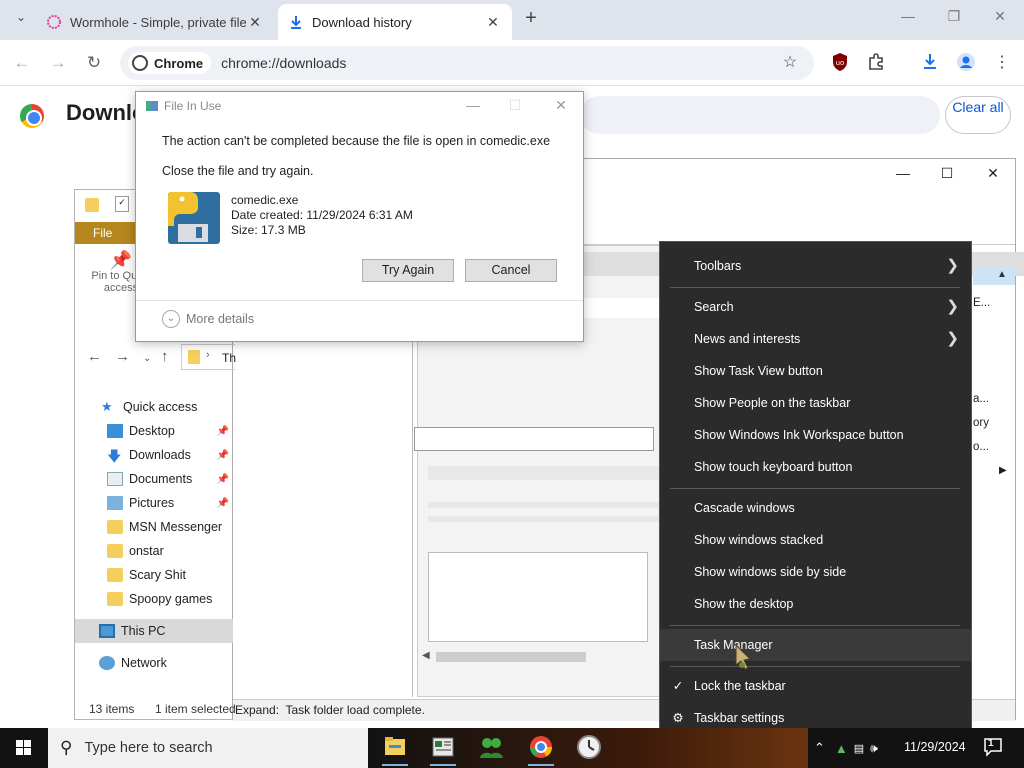 Image resolution: width=1024 pixels, height=768 pixels. Describe the element at coordinates (395, 748) in the screenshot. I see `taskbar-file-explorer` at that location.